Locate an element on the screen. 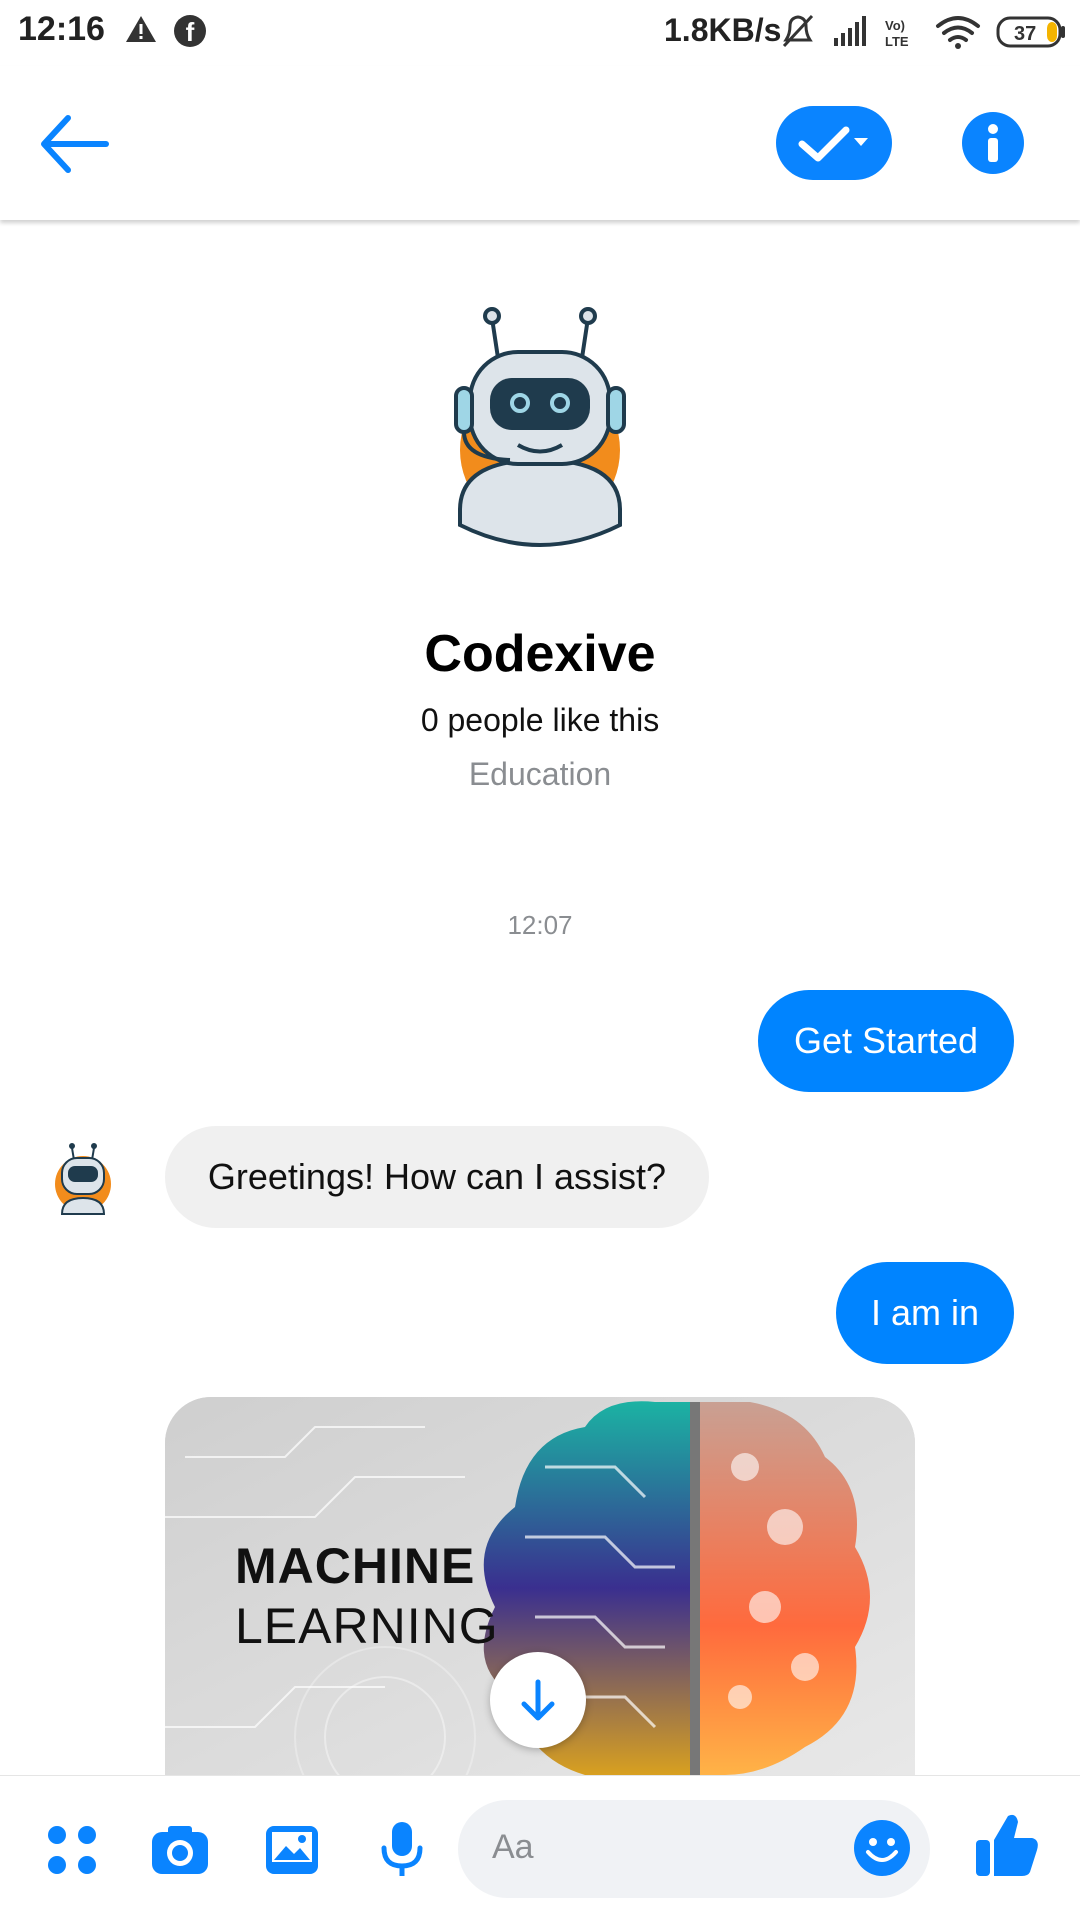  svg-text: LTE is located at coordinates (897, 41).